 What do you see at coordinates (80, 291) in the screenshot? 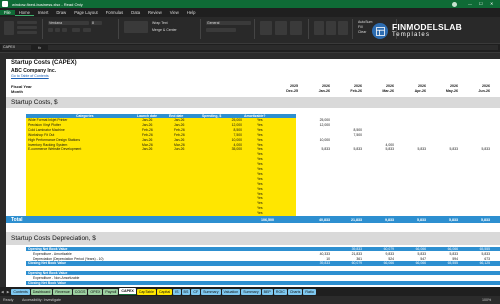
I see `sheet-tab: COGS` at bounding box center [80, 291].